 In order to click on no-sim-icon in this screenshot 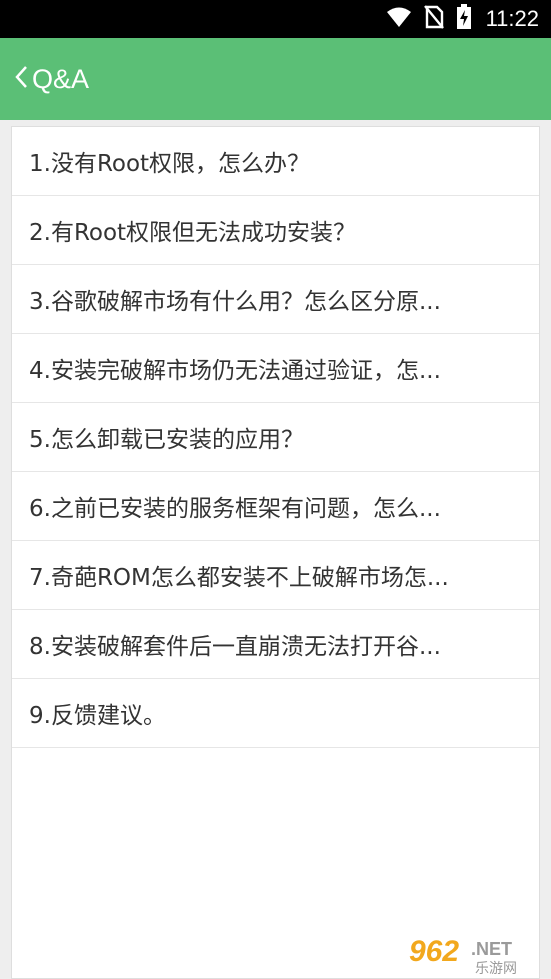, I will do `click(433, 19)`.